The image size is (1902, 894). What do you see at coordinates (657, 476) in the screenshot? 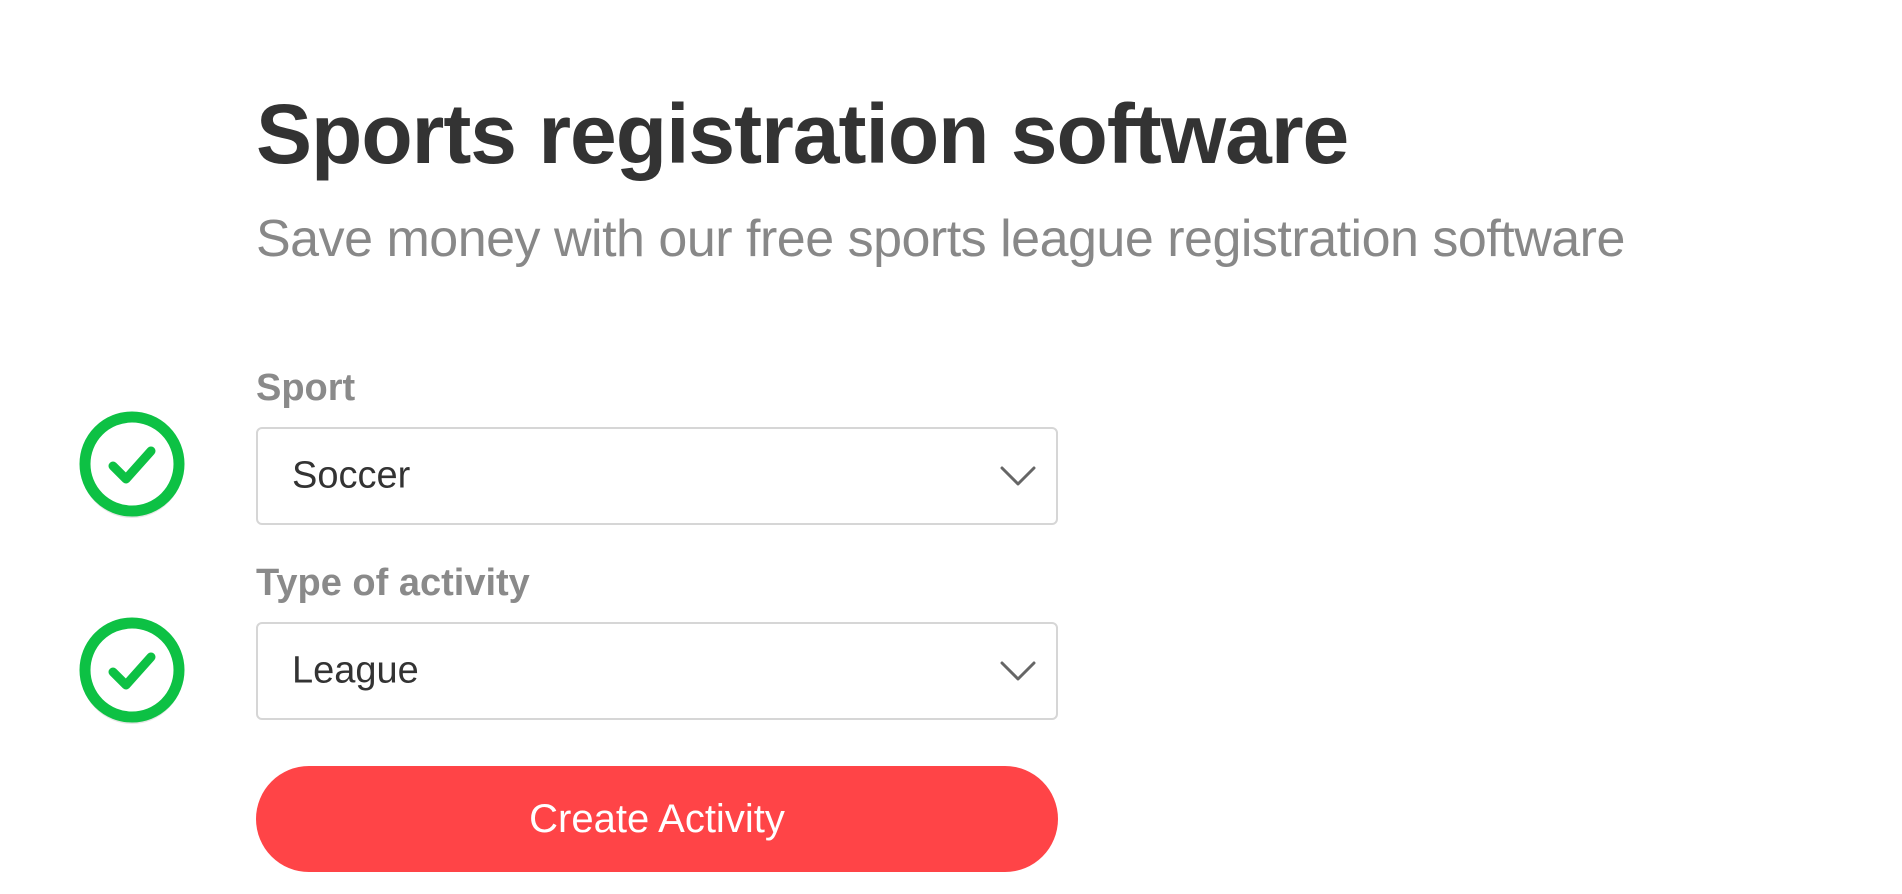
I see `sport-select: Soccer` at bounding box center [657, 476].